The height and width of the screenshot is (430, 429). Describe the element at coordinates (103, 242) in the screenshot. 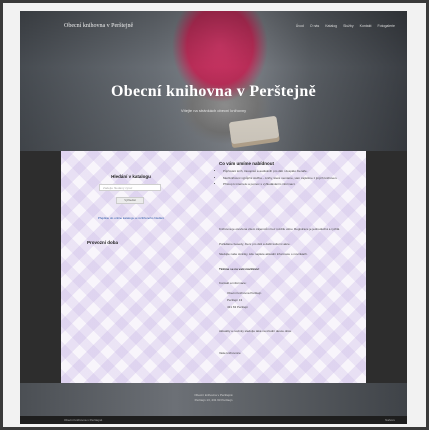

I see `opening-hours-title: Provozní doba` at that location.